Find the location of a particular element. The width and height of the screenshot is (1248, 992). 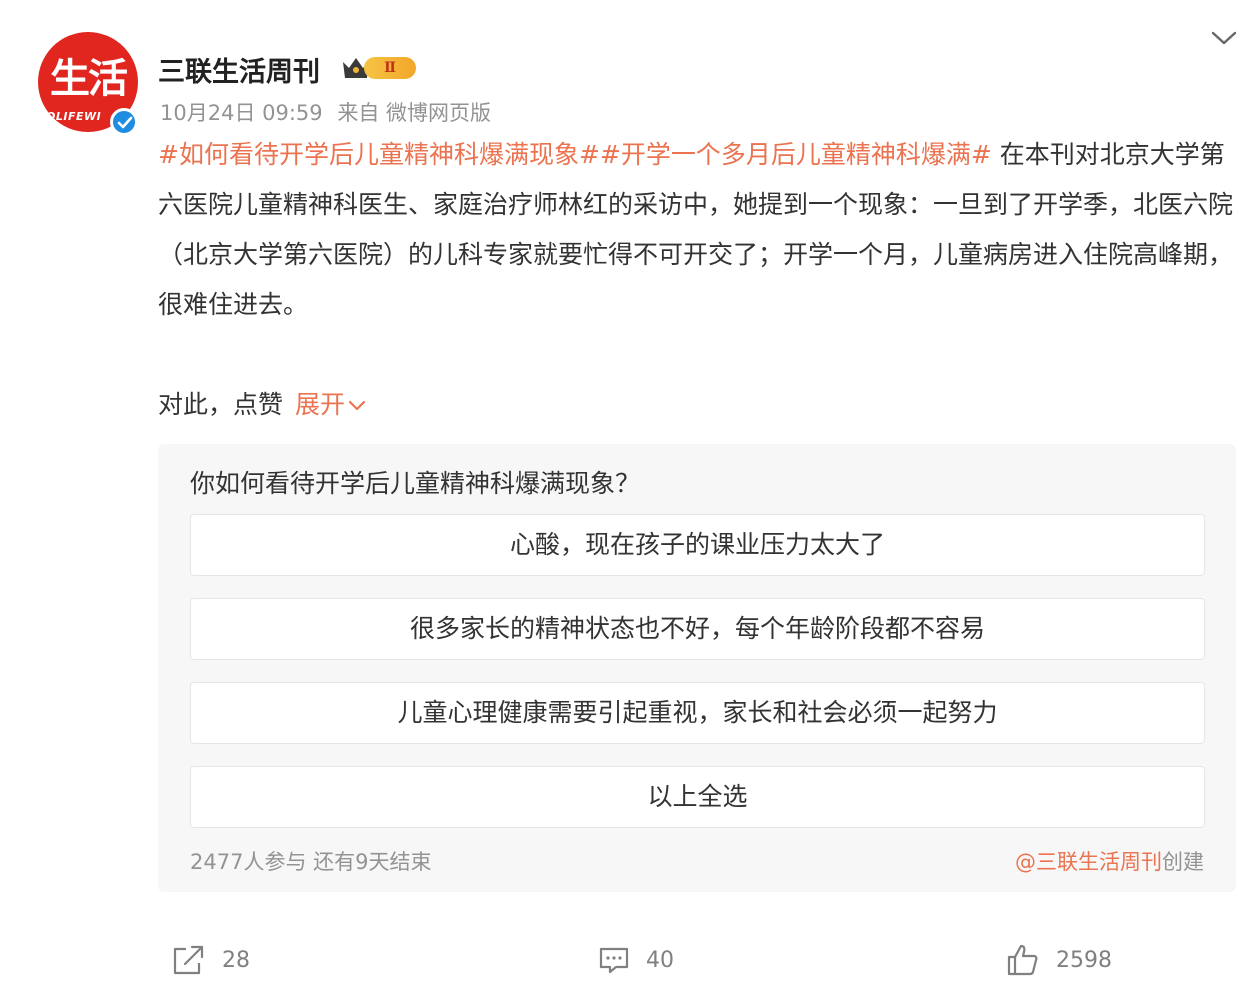

post-more-line: 对此，点赞 展开 is located at coordinates (262, 405).